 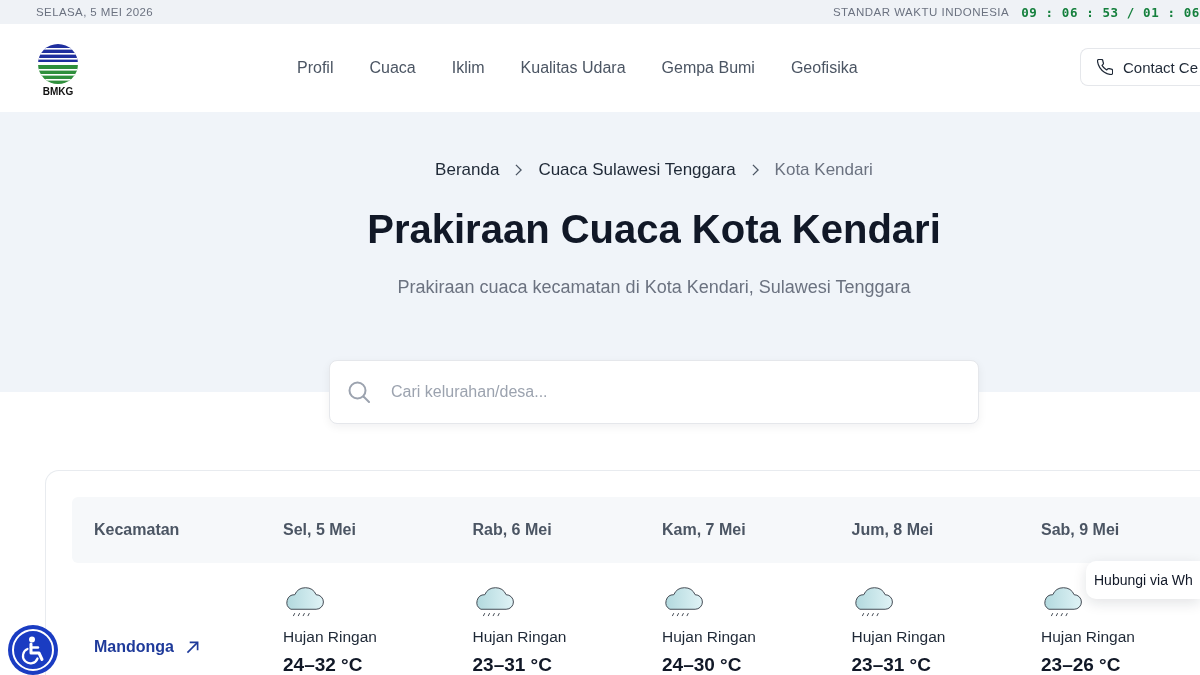 What do you see at coordinates (704, 530) in the screenshot?
I see `column-header: Kam, 7 Mei` at bounding box center [704, 530].